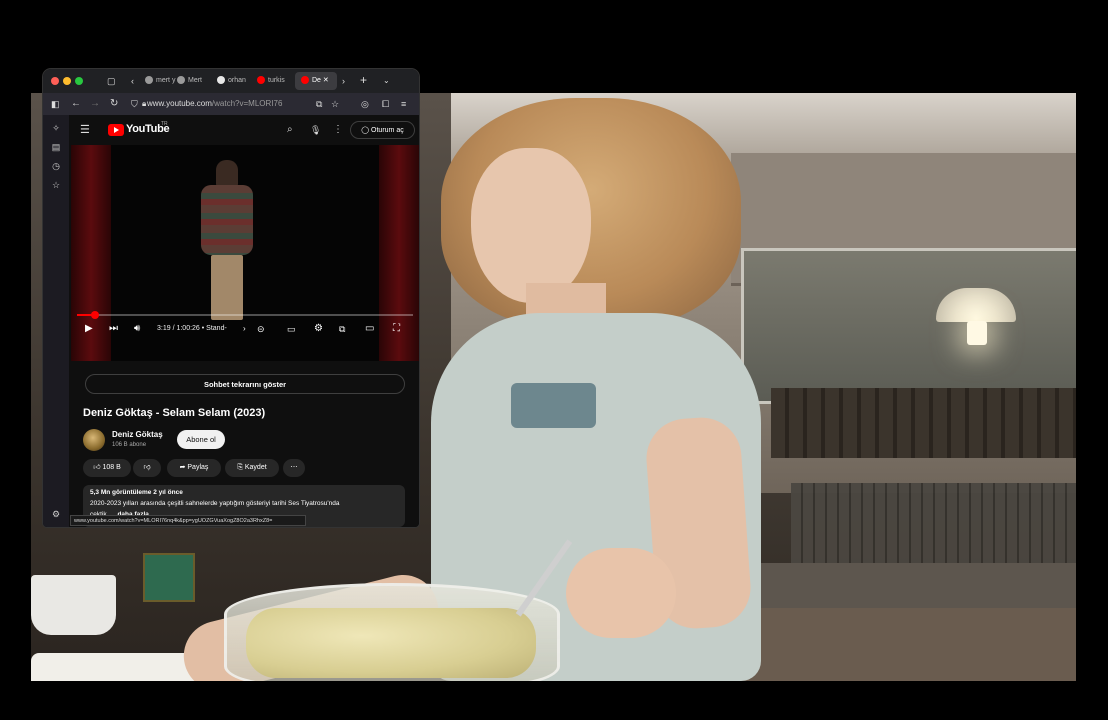 The width and height of the screenshot is (1108, 720). What do you see at coordinates (179, 103) in the screenshot?
I see `url-host: www.youtube.com` at bounding box center [179, 103].